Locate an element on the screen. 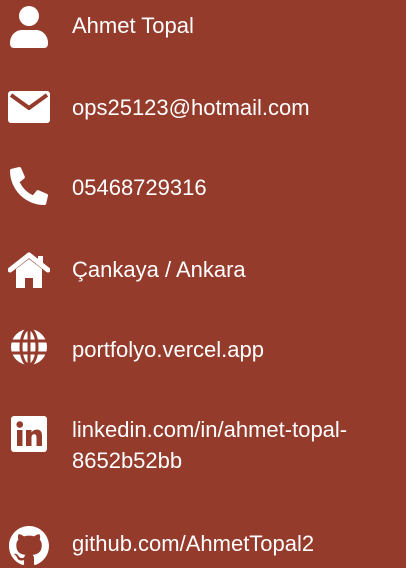 The height and width of the screenshot is (568, 406). contact-github-link: github.com/AhmetTopal2 is located at coordinates (237, 543).